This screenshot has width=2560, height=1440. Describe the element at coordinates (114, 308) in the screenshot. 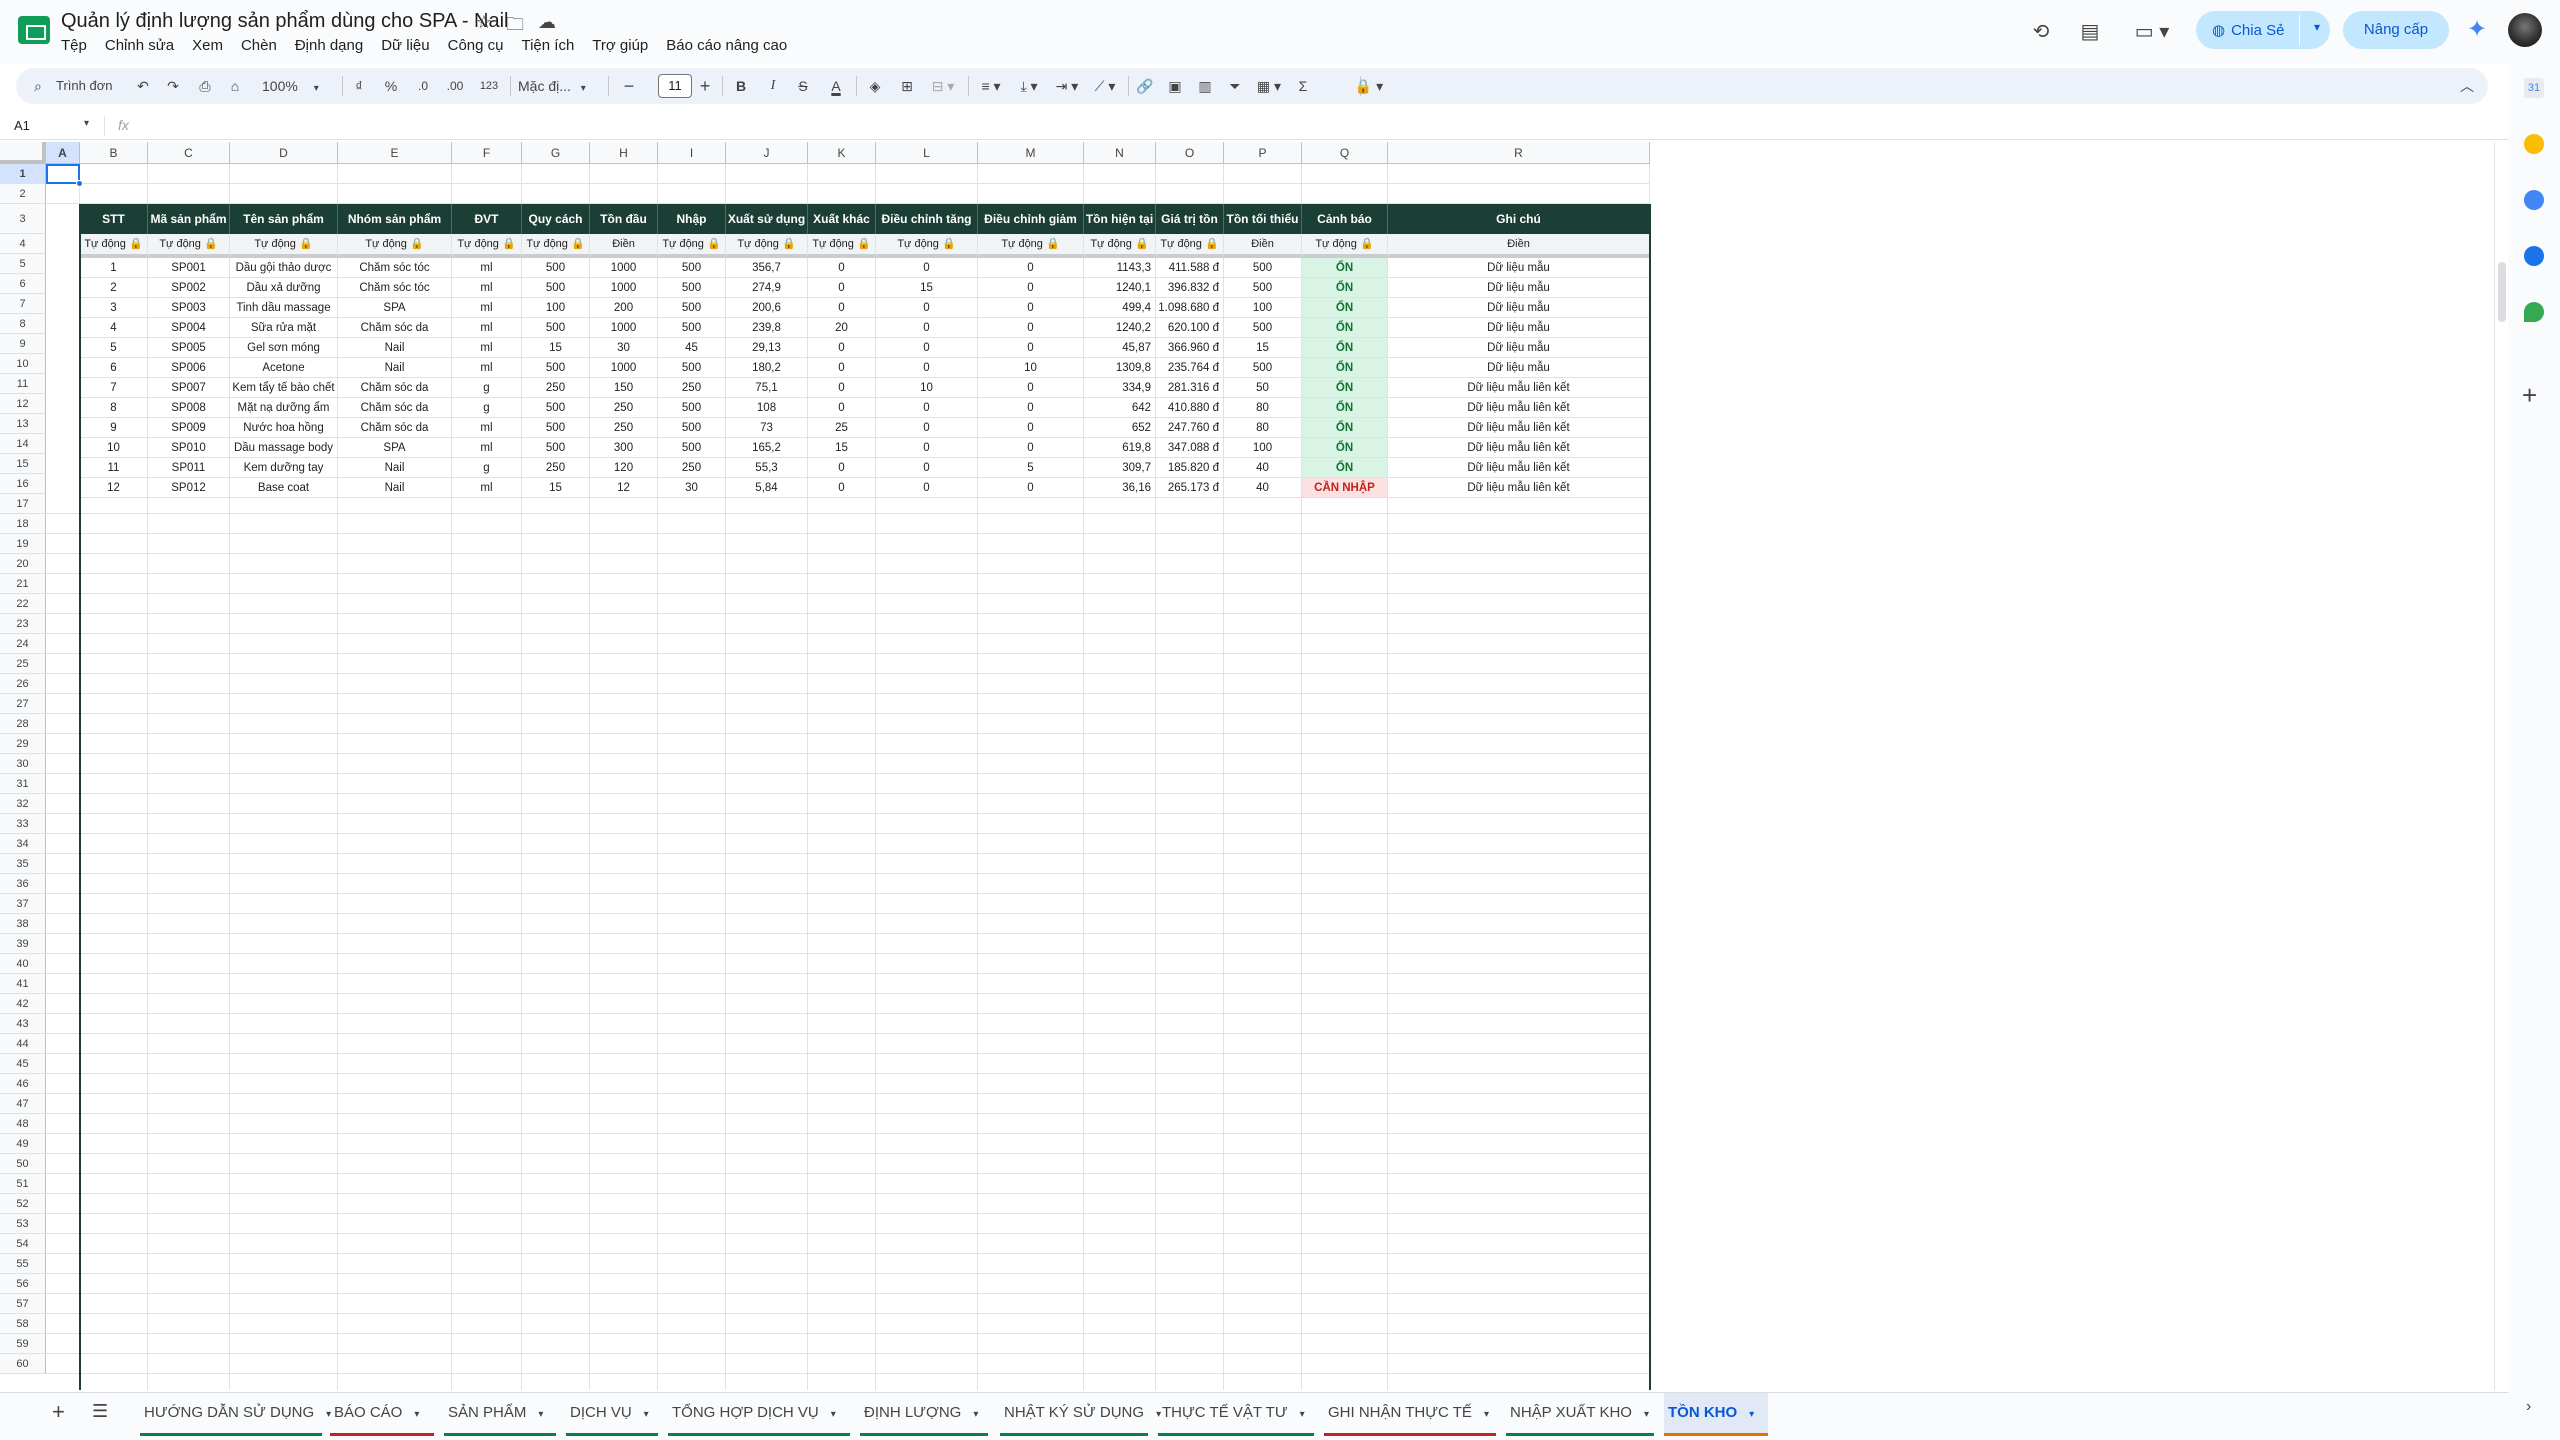

I see `table-cell: 3` at that location.